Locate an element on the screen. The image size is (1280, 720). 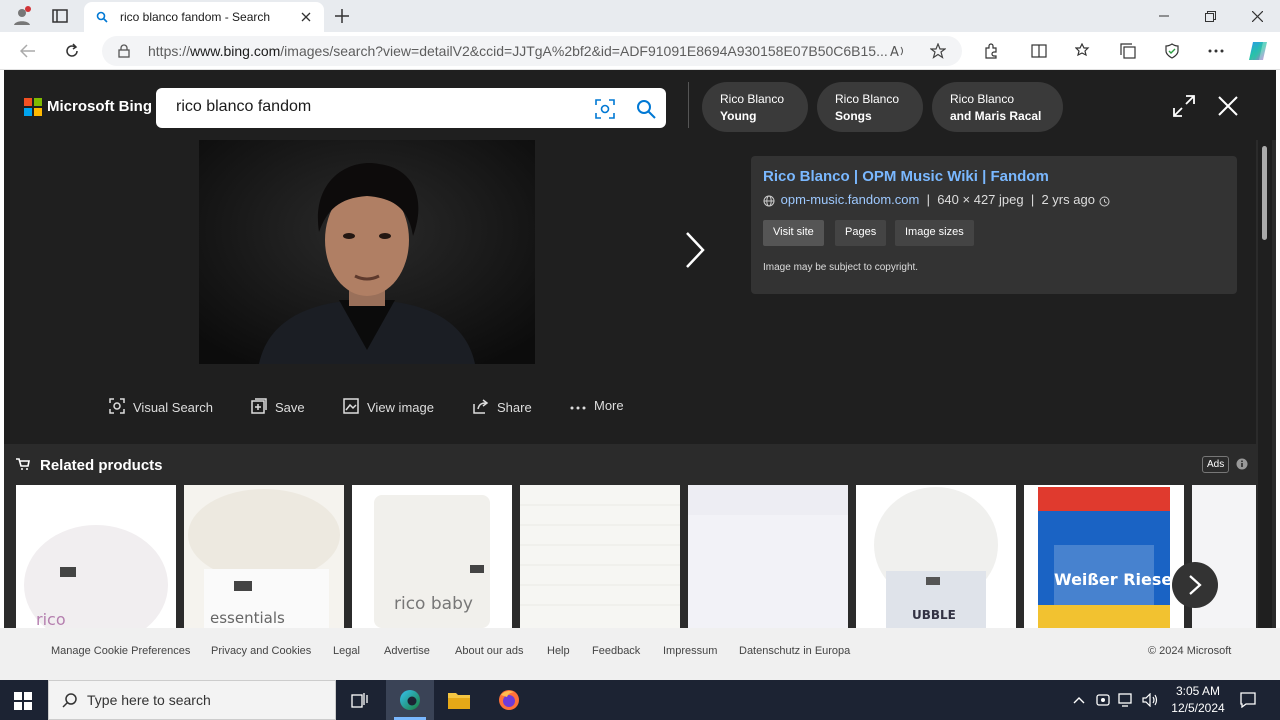
task-view-icon is located at coordinates (360, 700).